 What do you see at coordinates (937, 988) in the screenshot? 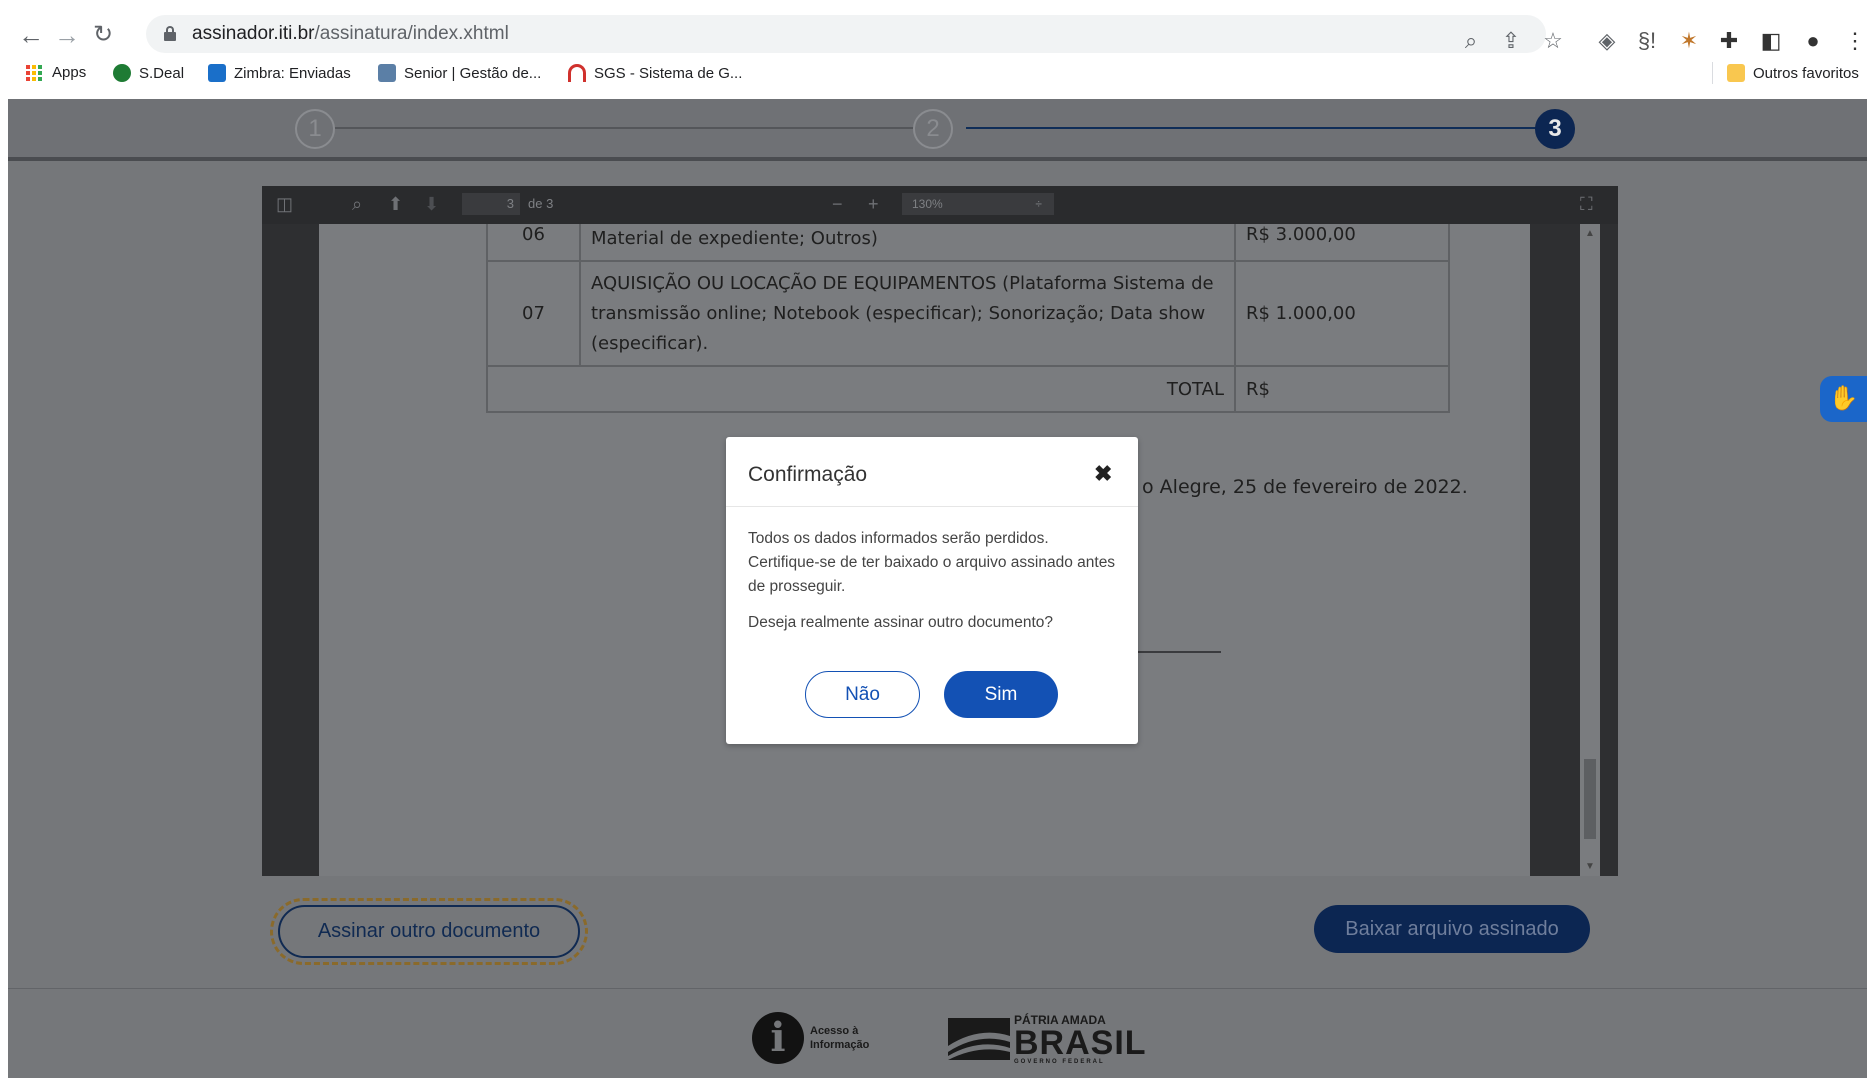
I see `footer-divider` at bounding box center [937, 988].